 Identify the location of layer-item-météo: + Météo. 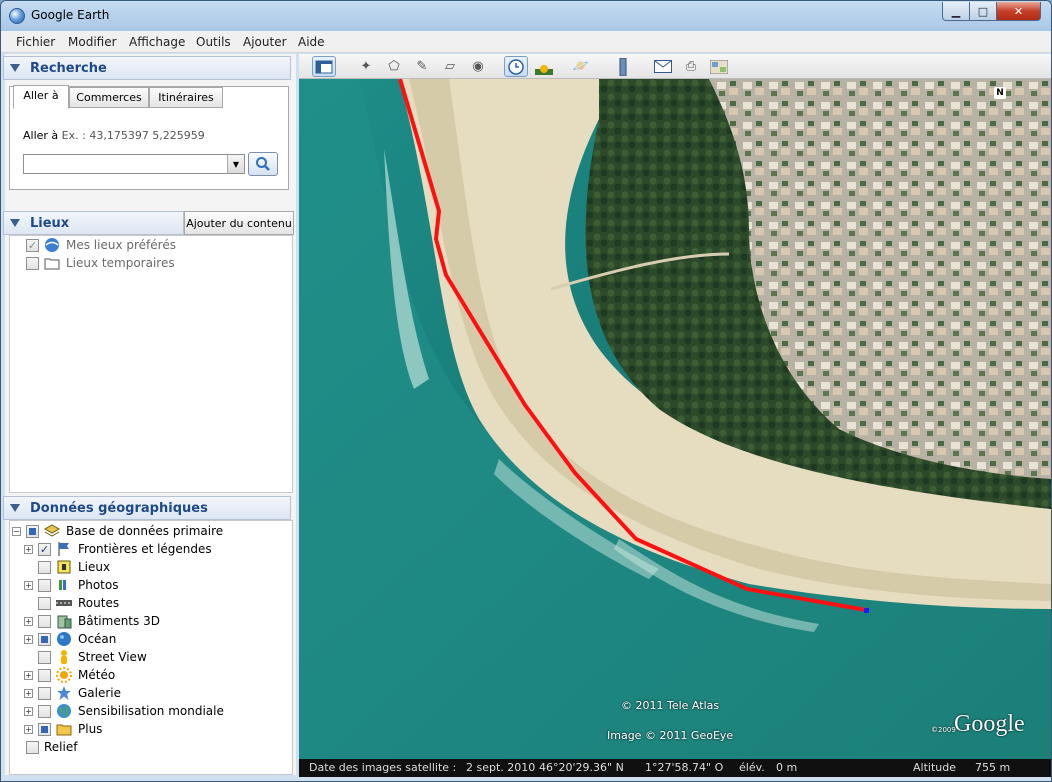
(69, 675).